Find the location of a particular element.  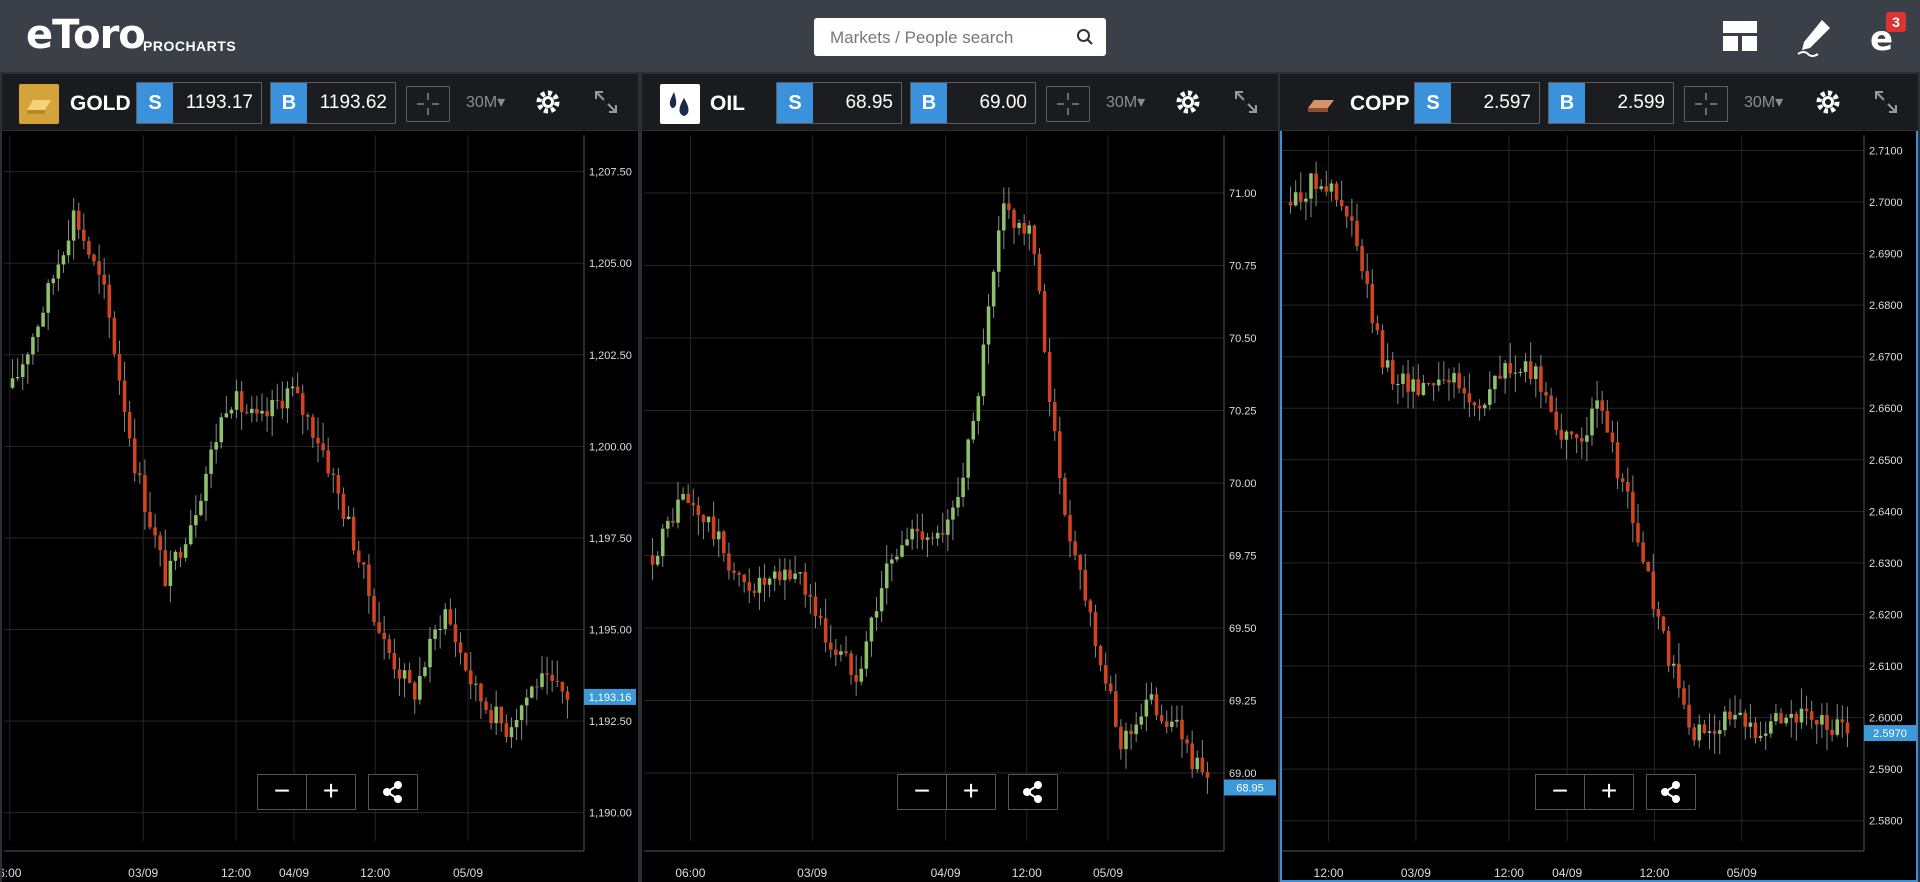

y-tick-label: 69.25 is located at coordinates (1243, 702).